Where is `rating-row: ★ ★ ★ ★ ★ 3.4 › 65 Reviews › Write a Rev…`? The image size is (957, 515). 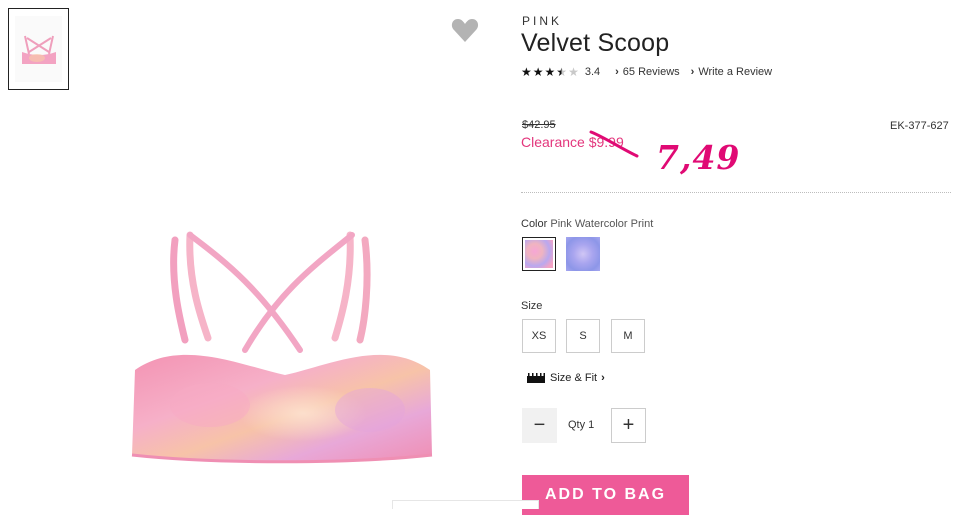
rating-row: ★ ★ ★ ★ ★ 3.4 › 65 Reviews › Write a Rev… is located at coordinates (646, 72).